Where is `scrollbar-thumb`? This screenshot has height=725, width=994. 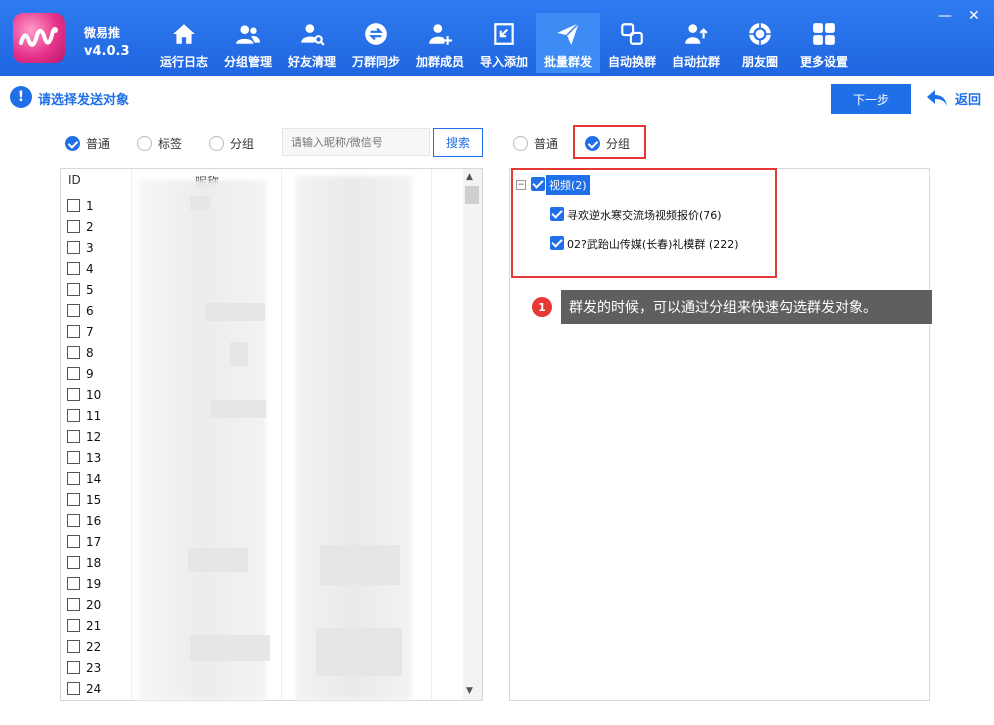 scrollbar-thumb is located at coordinates (472, 195).